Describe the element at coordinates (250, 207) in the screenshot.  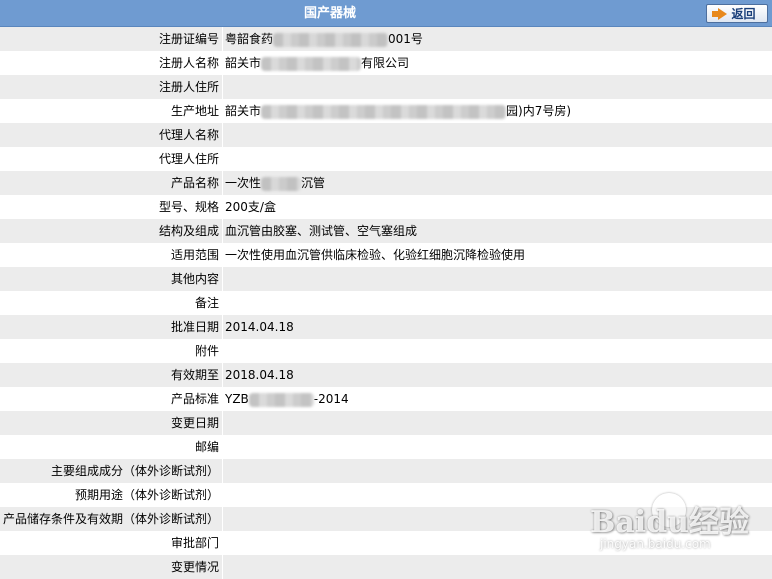
I see `field-value-text: 200支/盒` at that location.